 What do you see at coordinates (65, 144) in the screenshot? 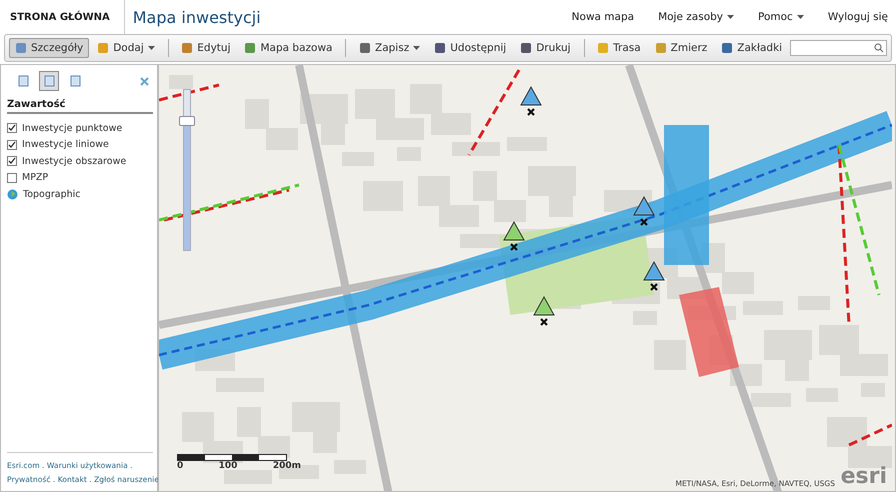
I see `layer-label: Inwestycje liniowe` at bounding box center [65, 144].